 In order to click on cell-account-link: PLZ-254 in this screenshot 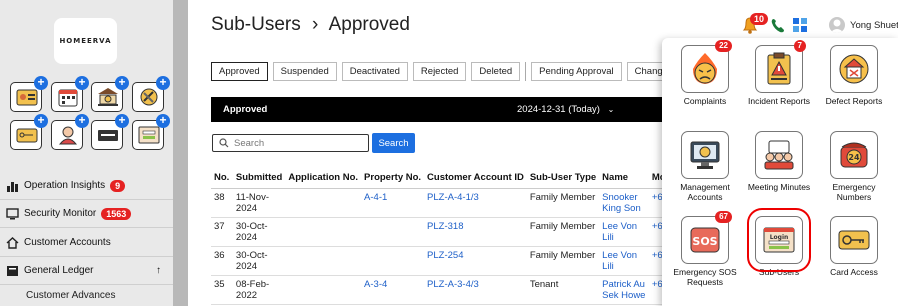, I will do `click(475, 261)`.